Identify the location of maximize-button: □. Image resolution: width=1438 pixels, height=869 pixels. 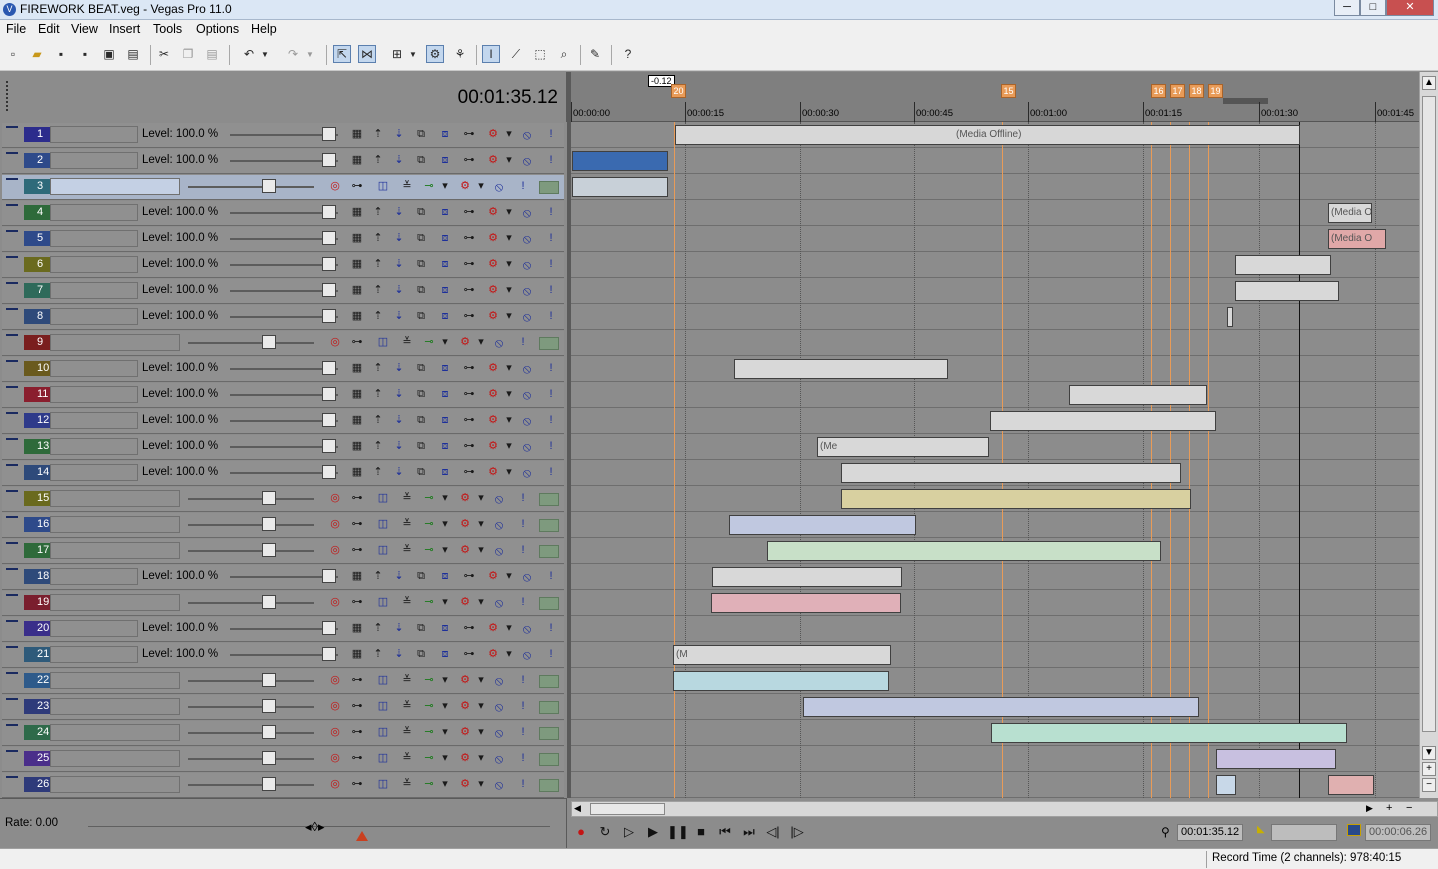
(1373, 8).